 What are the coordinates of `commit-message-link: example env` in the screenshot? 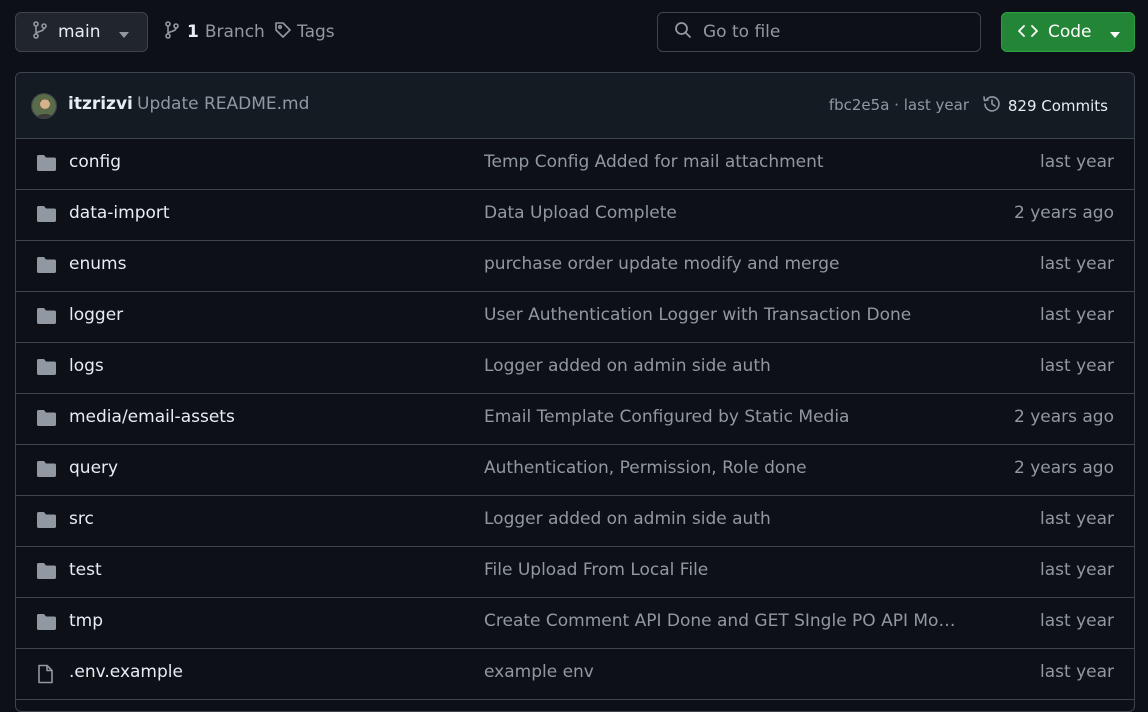 It's located at (539, 672).